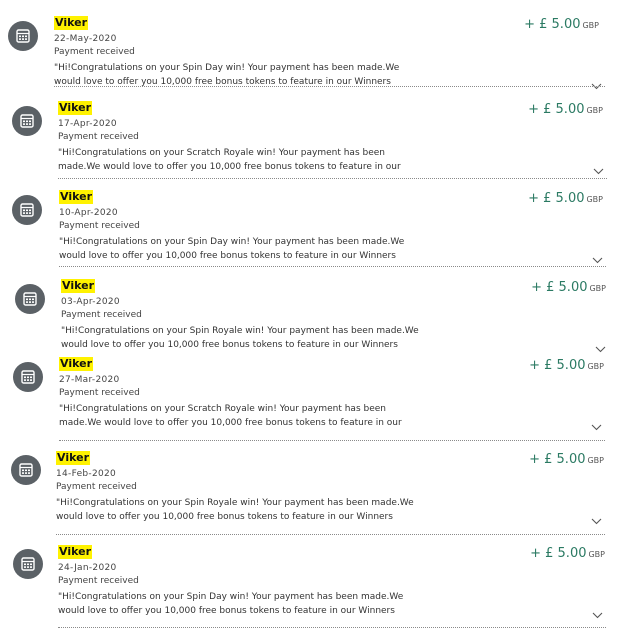 This screenshot has width=623, height=640. I want to click on transaction-date: 10-Apr-2020, so click(88, 213).